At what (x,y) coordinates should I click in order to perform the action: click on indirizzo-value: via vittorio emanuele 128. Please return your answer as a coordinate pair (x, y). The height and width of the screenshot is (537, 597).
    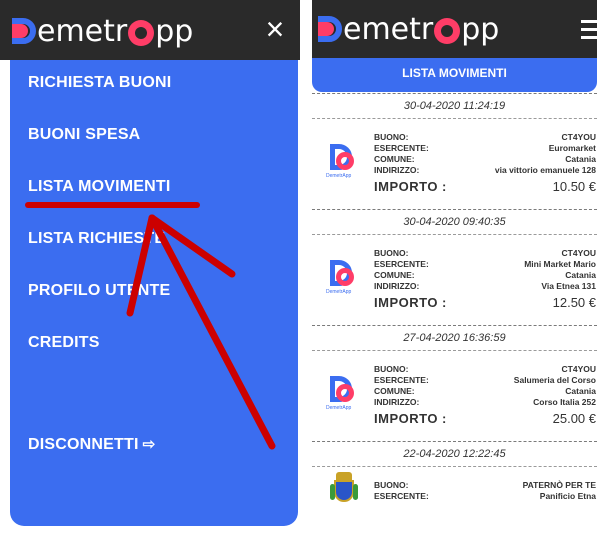
    Looking at the image, I should click on (545, 170).